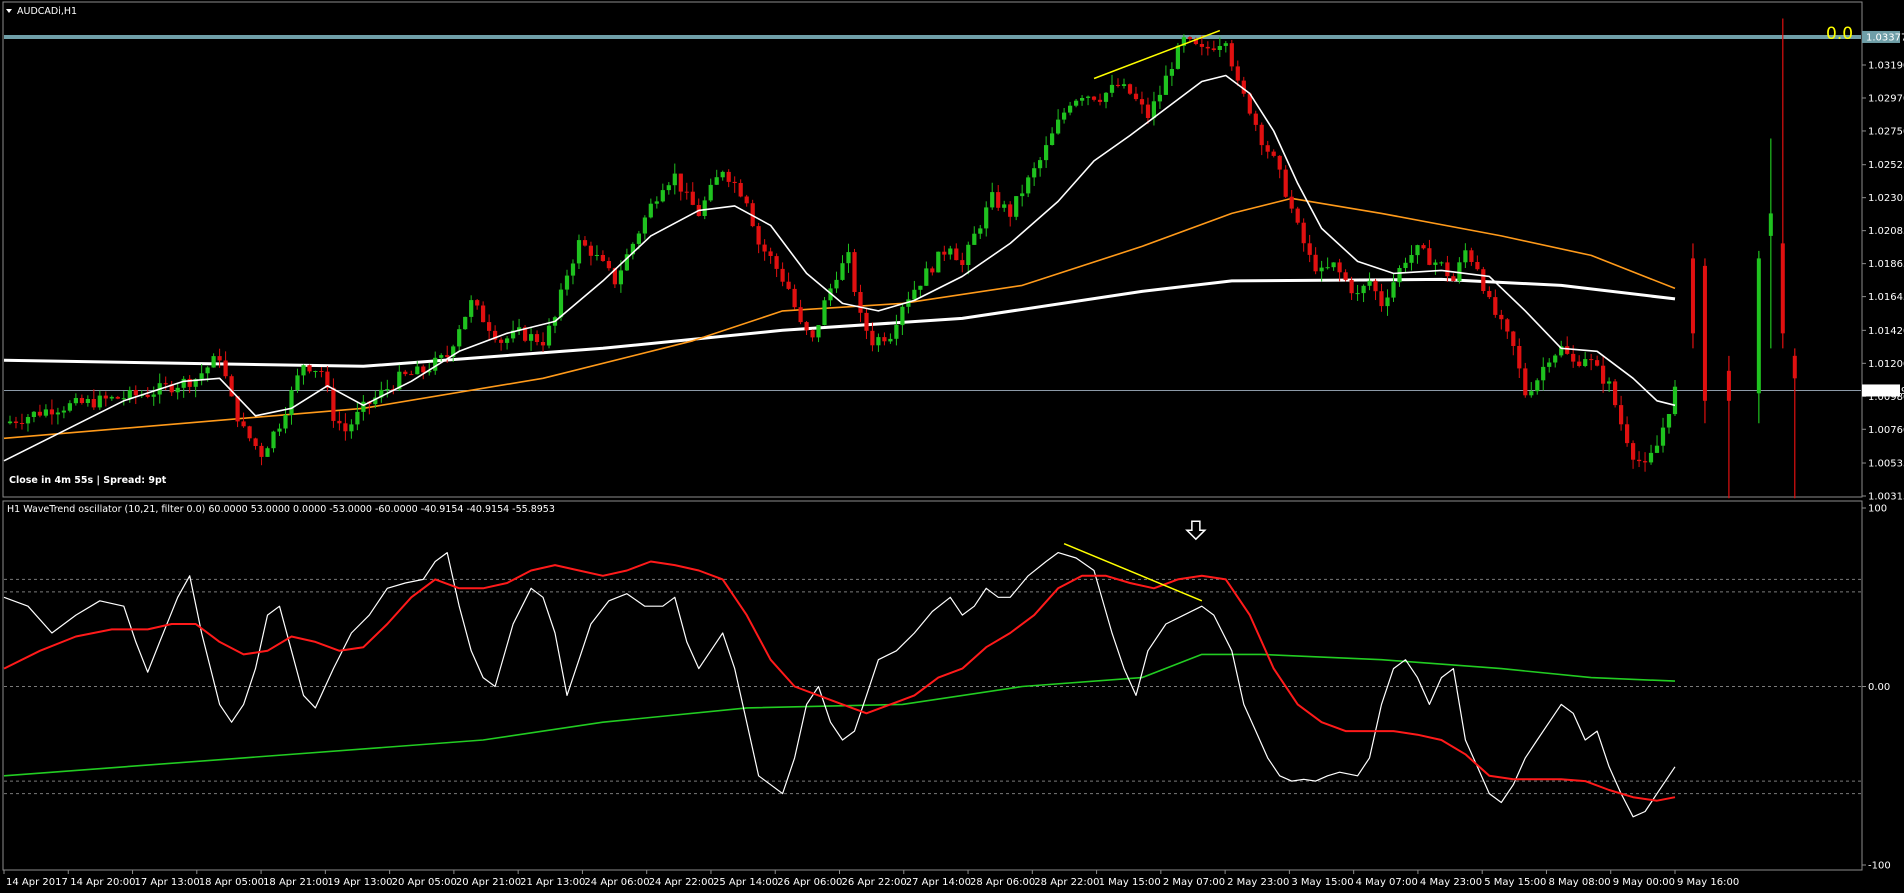 The height and width of the screenshot is (893, 1904). What do you see at coordinates (1196, 530) in the screenshot?
I see `down-arrow-icon` at bounding box center [1196, 530].